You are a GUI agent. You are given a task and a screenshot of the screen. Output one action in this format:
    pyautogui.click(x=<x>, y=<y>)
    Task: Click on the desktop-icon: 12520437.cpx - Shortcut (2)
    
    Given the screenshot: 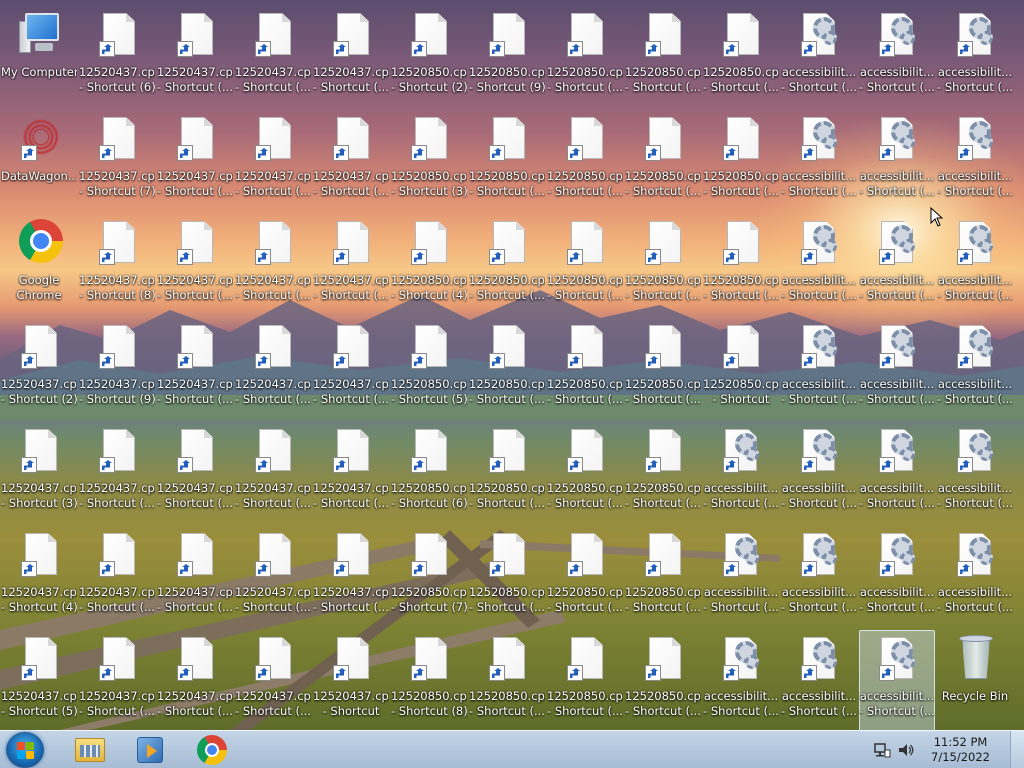 What is the action you would take?
    pyautogui.click(x=39, y=369)
    